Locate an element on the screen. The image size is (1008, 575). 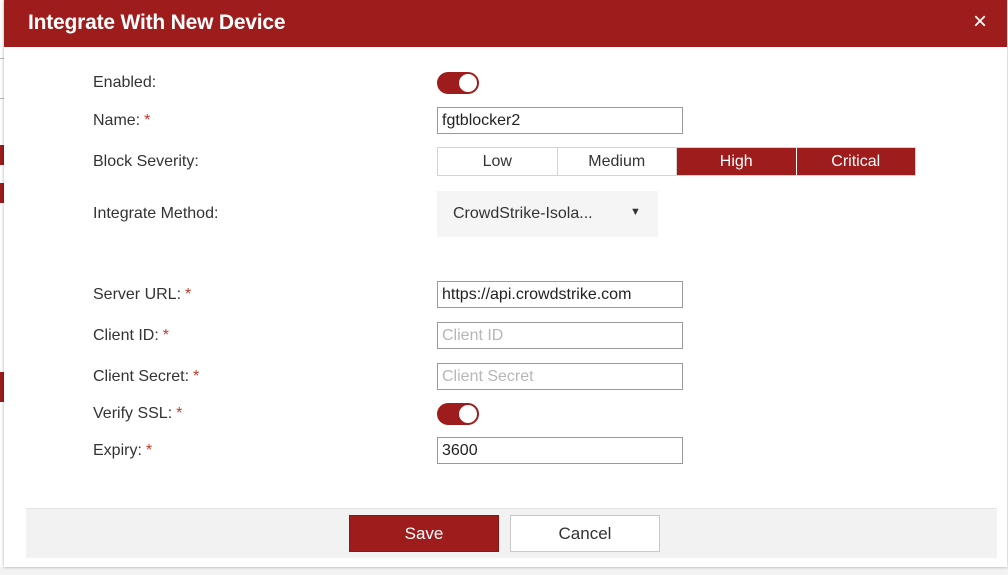
name-label: Name: * is located at coordinates (121, 121).